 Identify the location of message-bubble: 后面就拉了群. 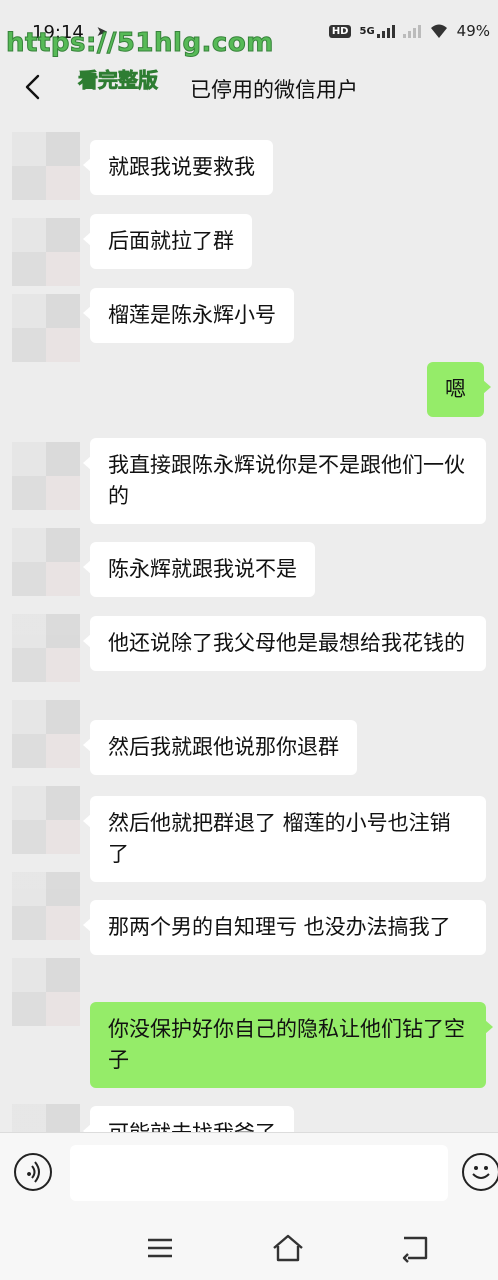
(167, 241).